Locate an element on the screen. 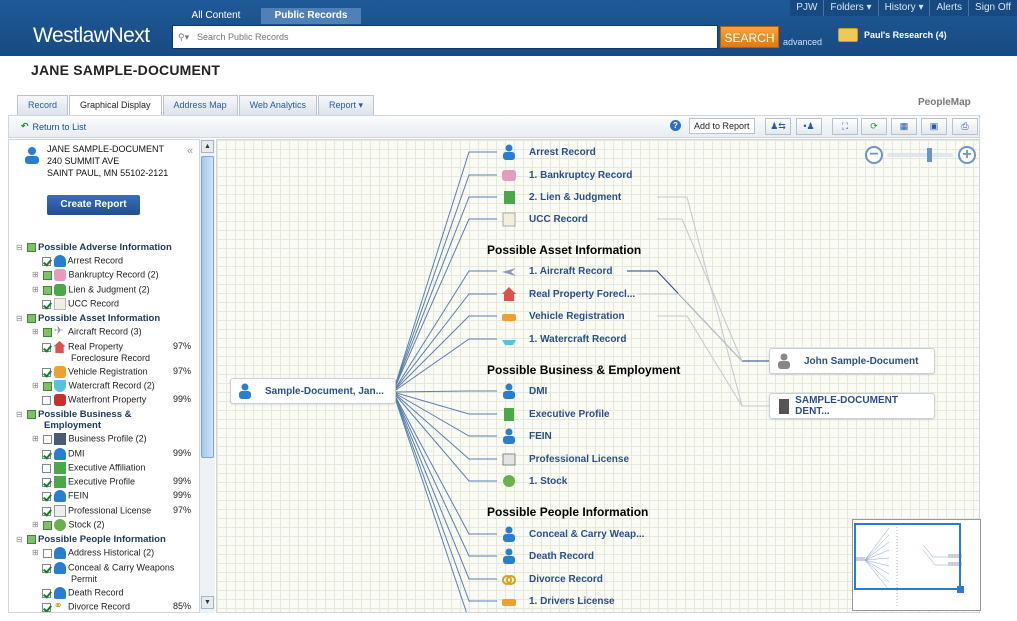 This screenshot has width=1017, height=621. left-scrollbar: ▲ ▼ is located at coordinates (207, 376).